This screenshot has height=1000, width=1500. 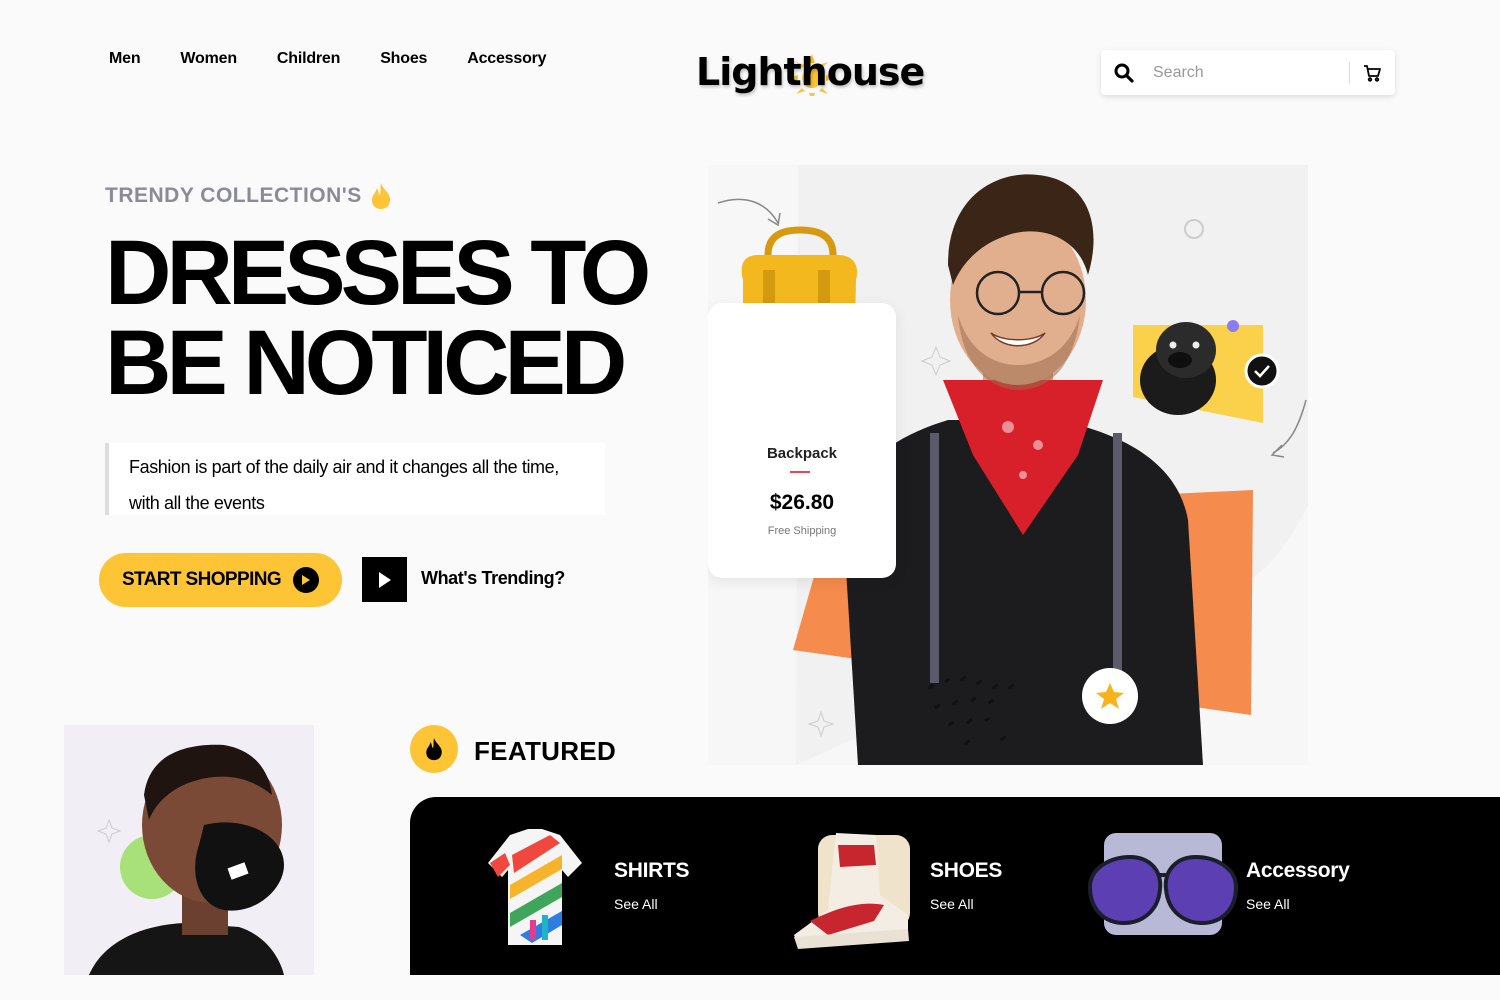 What do you see at coordinates (1298, 870) in the screenshot?
I see `category-title: Accessory` at bounding box center [1298, 870].